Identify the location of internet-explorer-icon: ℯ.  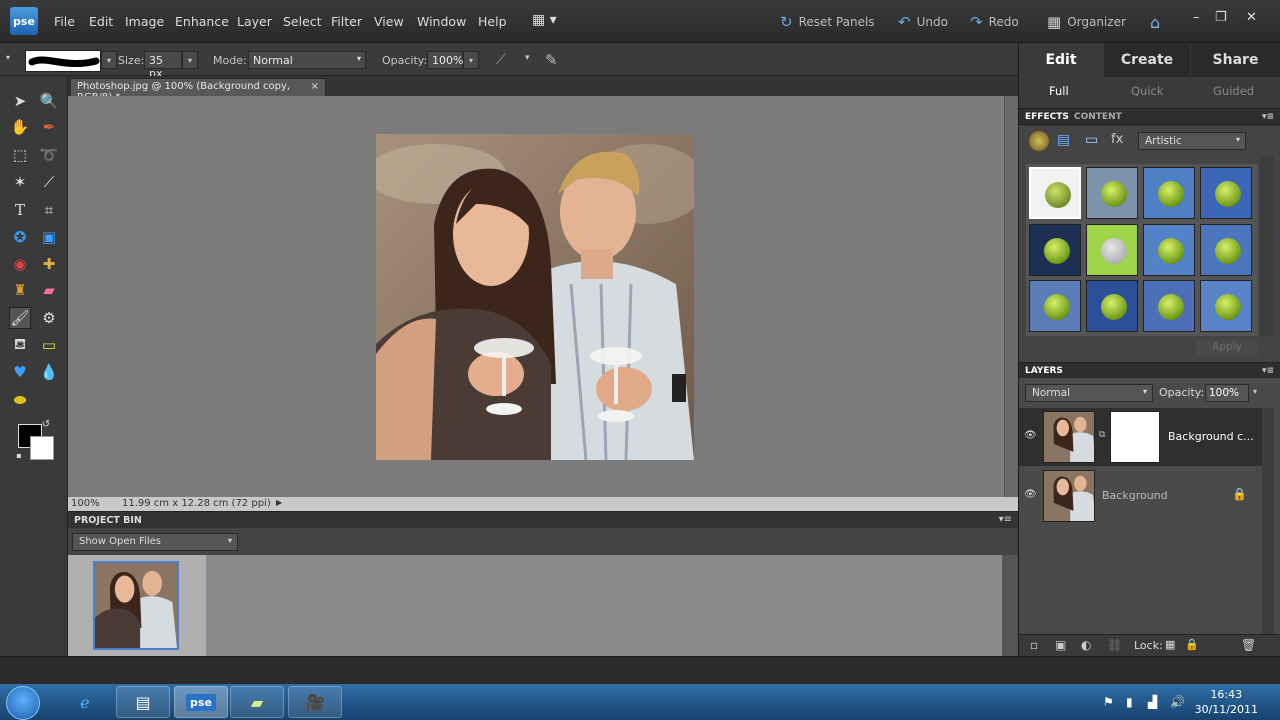
(85, 702).